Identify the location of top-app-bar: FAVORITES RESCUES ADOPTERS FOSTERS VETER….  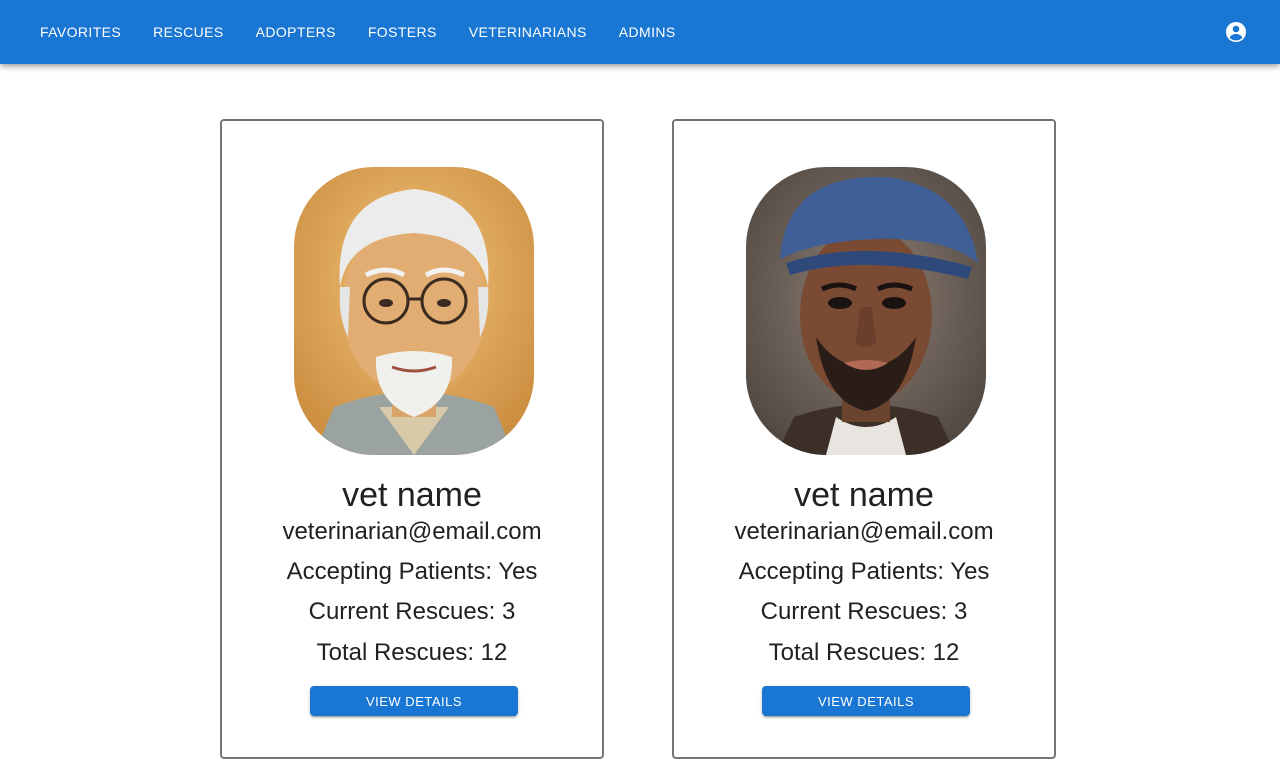
(640, 32).